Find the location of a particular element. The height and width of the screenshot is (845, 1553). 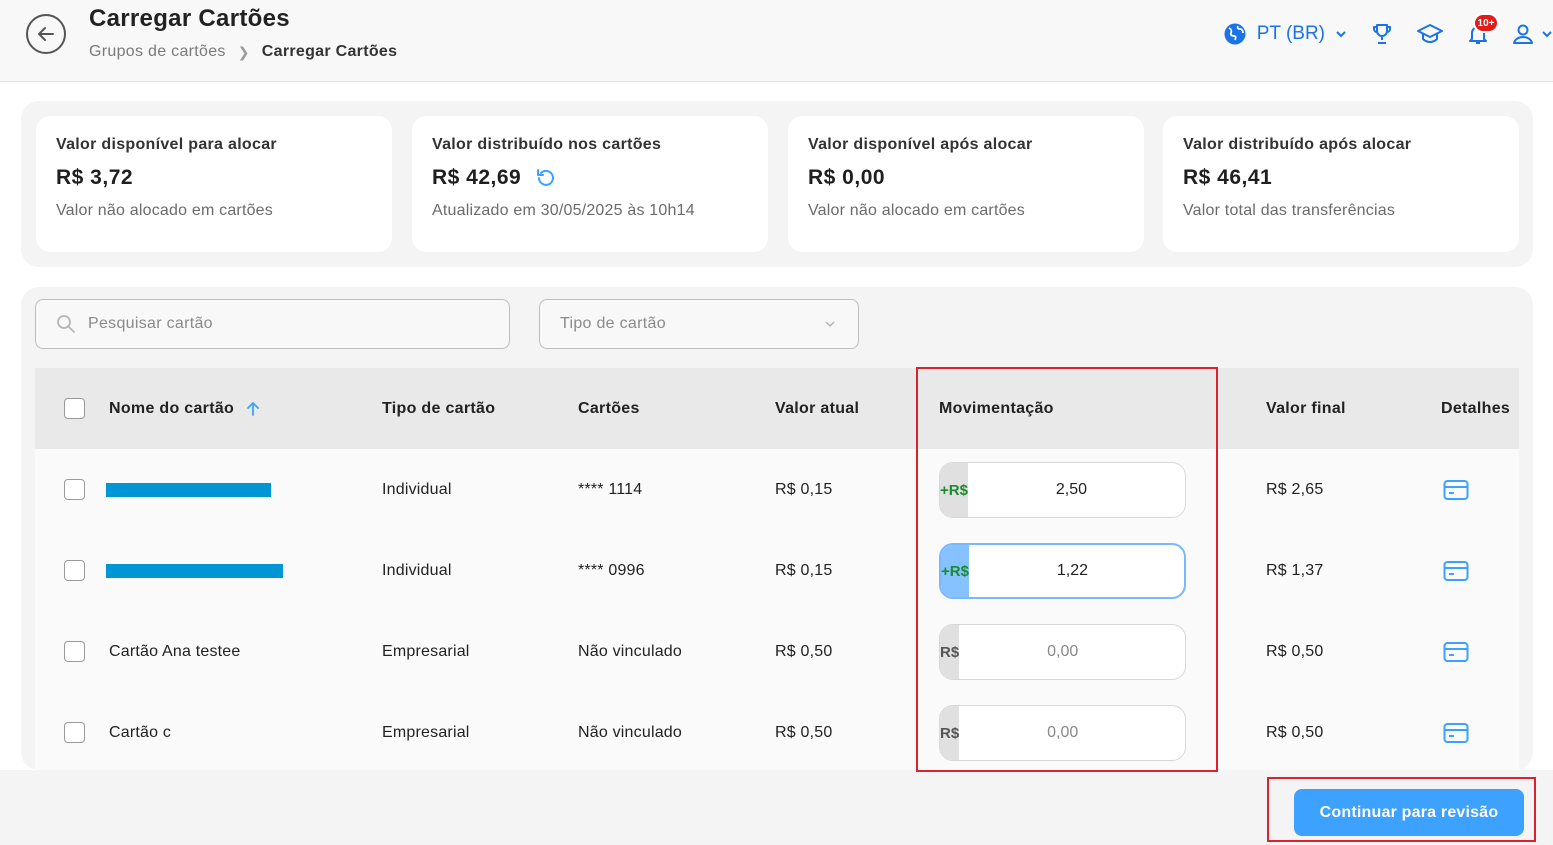

notifications-button: 10+ is located at coordinates (1481, 31).